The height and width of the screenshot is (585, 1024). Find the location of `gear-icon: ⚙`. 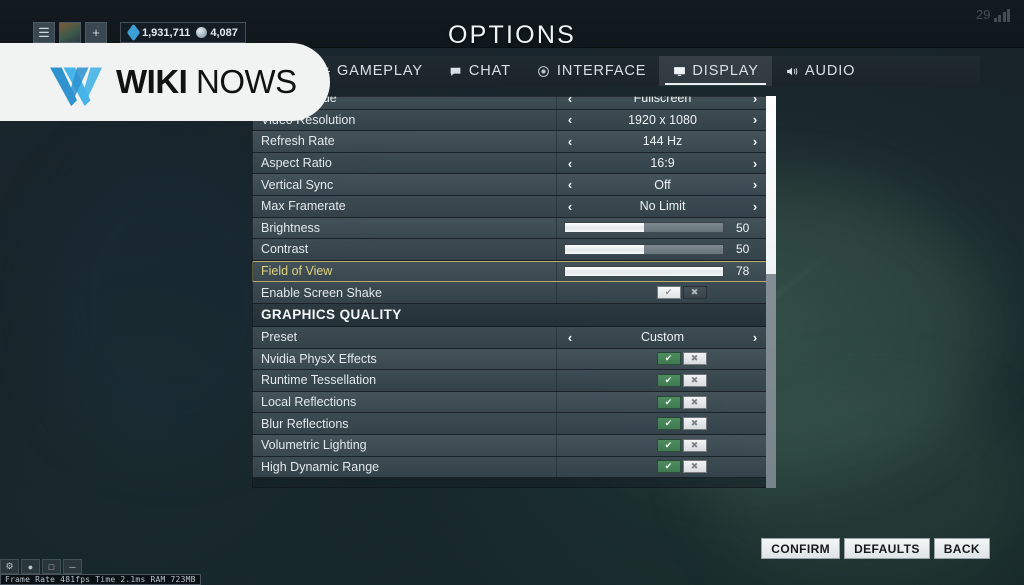

gear-icon: ⚙ is located at coordinates (9, 566).